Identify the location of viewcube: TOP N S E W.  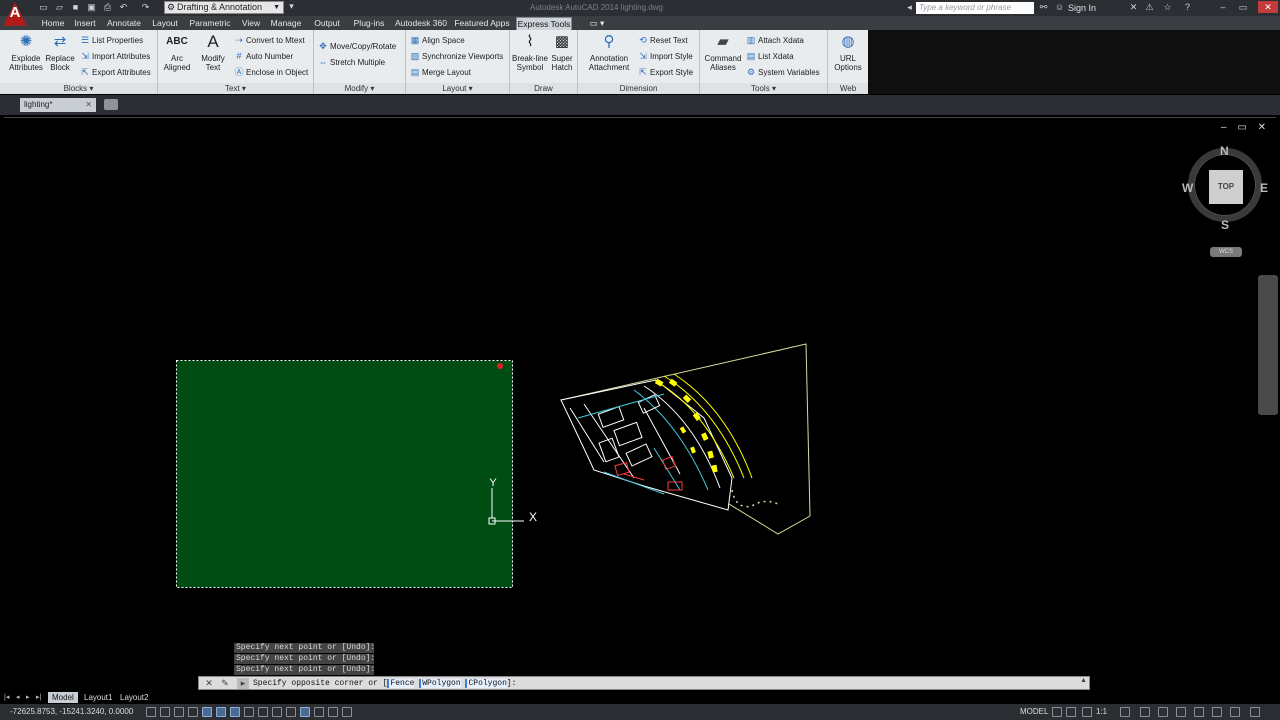
(1225, 186).